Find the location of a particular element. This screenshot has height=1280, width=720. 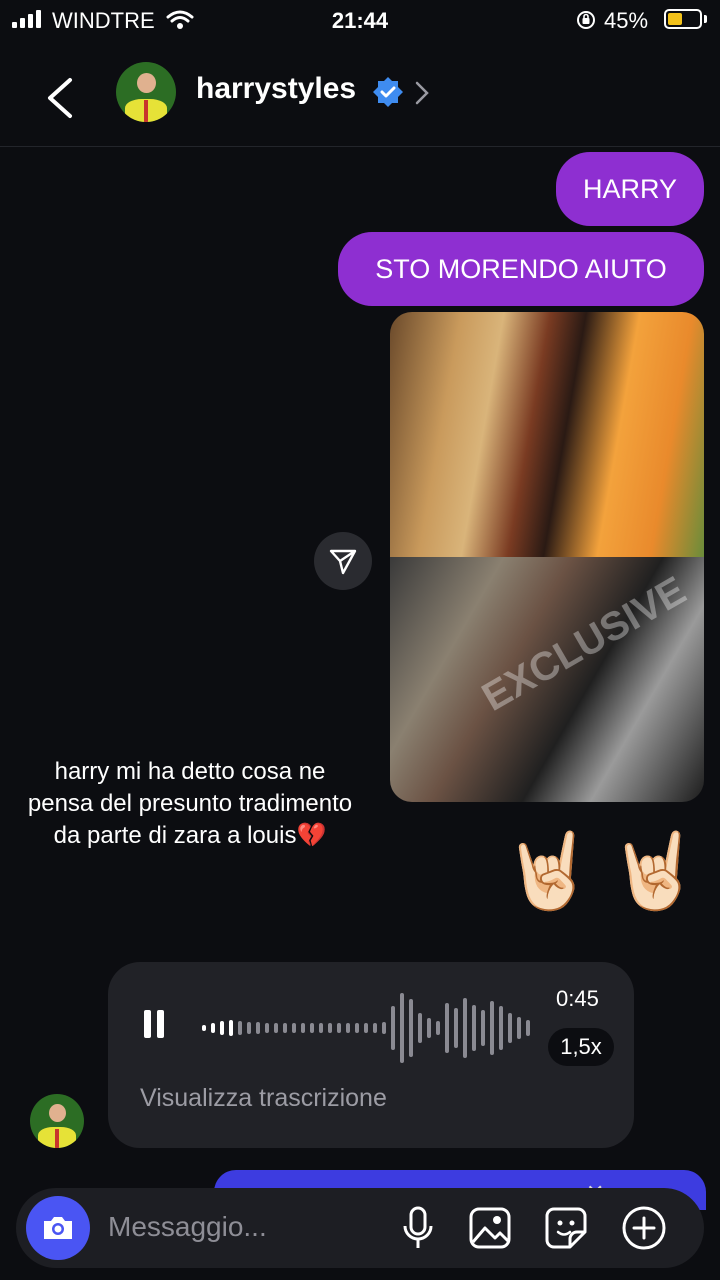

share-button is located at coordinates (343, 561).